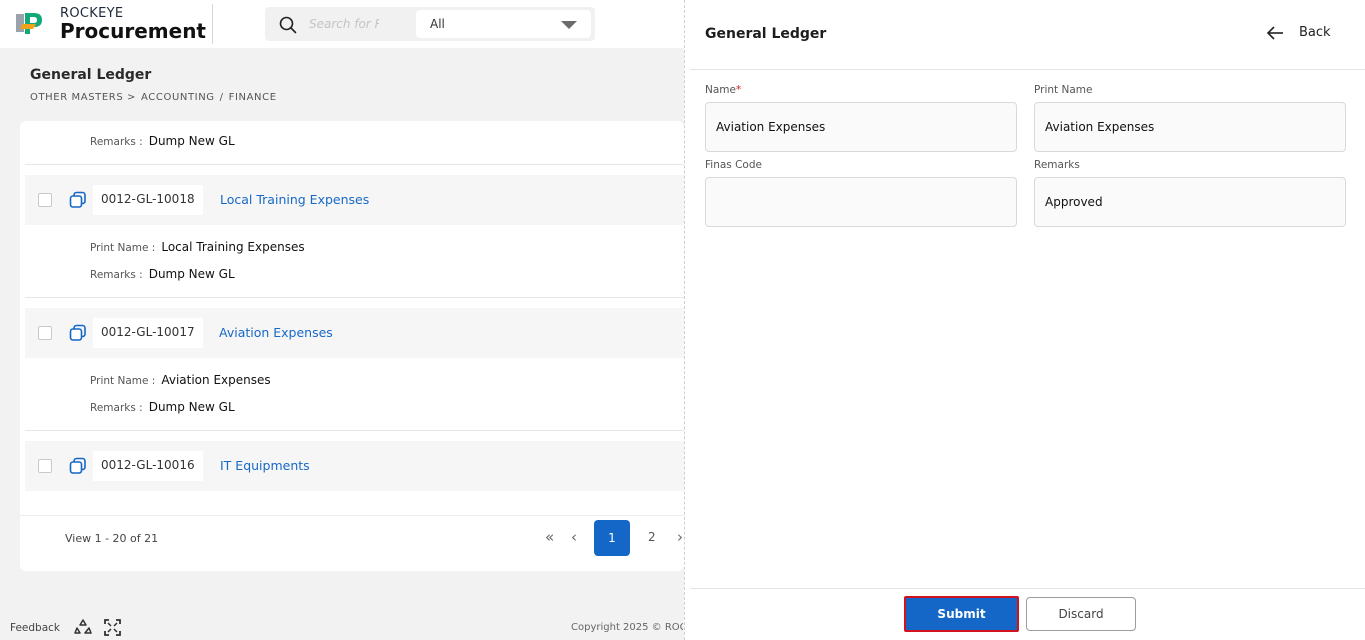 The height and width of the screenshot is (640, 1365). Describe the element at coordinates (29, 23) in the screenshot. I see `rockeye-logo-icon` at that location.